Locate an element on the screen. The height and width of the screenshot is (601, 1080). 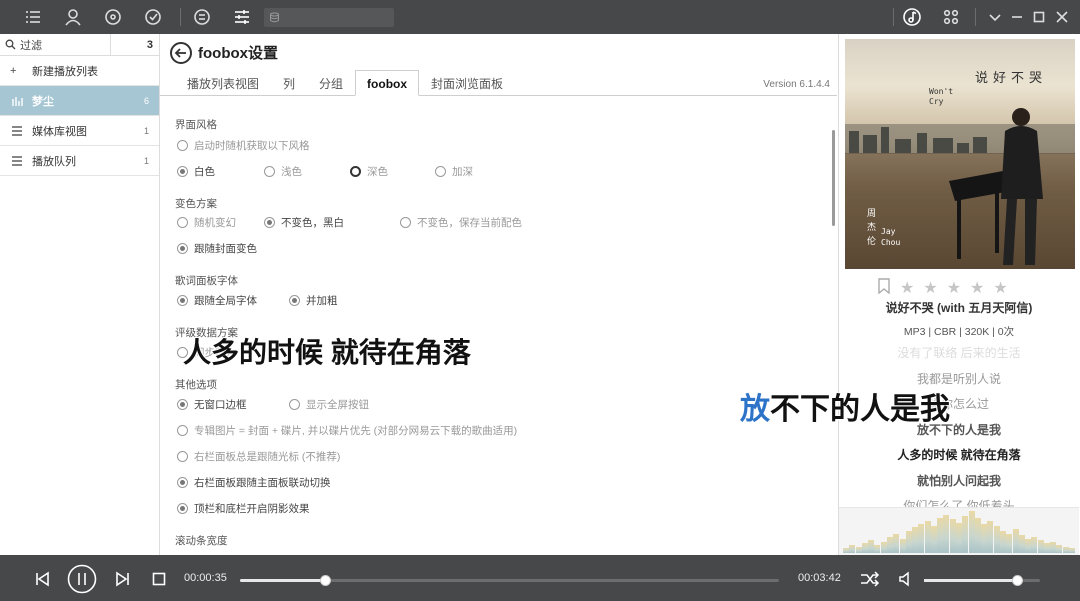
option-random-style: 启动时随机获取以下风格 is located at coordinates (243, 145).